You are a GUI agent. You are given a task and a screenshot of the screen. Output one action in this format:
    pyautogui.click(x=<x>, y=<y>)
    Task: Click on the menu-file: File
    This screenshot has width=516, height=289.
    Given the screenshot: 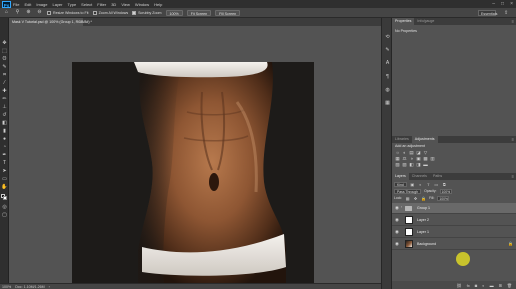 What is the action you would take?
    pyautogui.click(x=16, y=4)
    